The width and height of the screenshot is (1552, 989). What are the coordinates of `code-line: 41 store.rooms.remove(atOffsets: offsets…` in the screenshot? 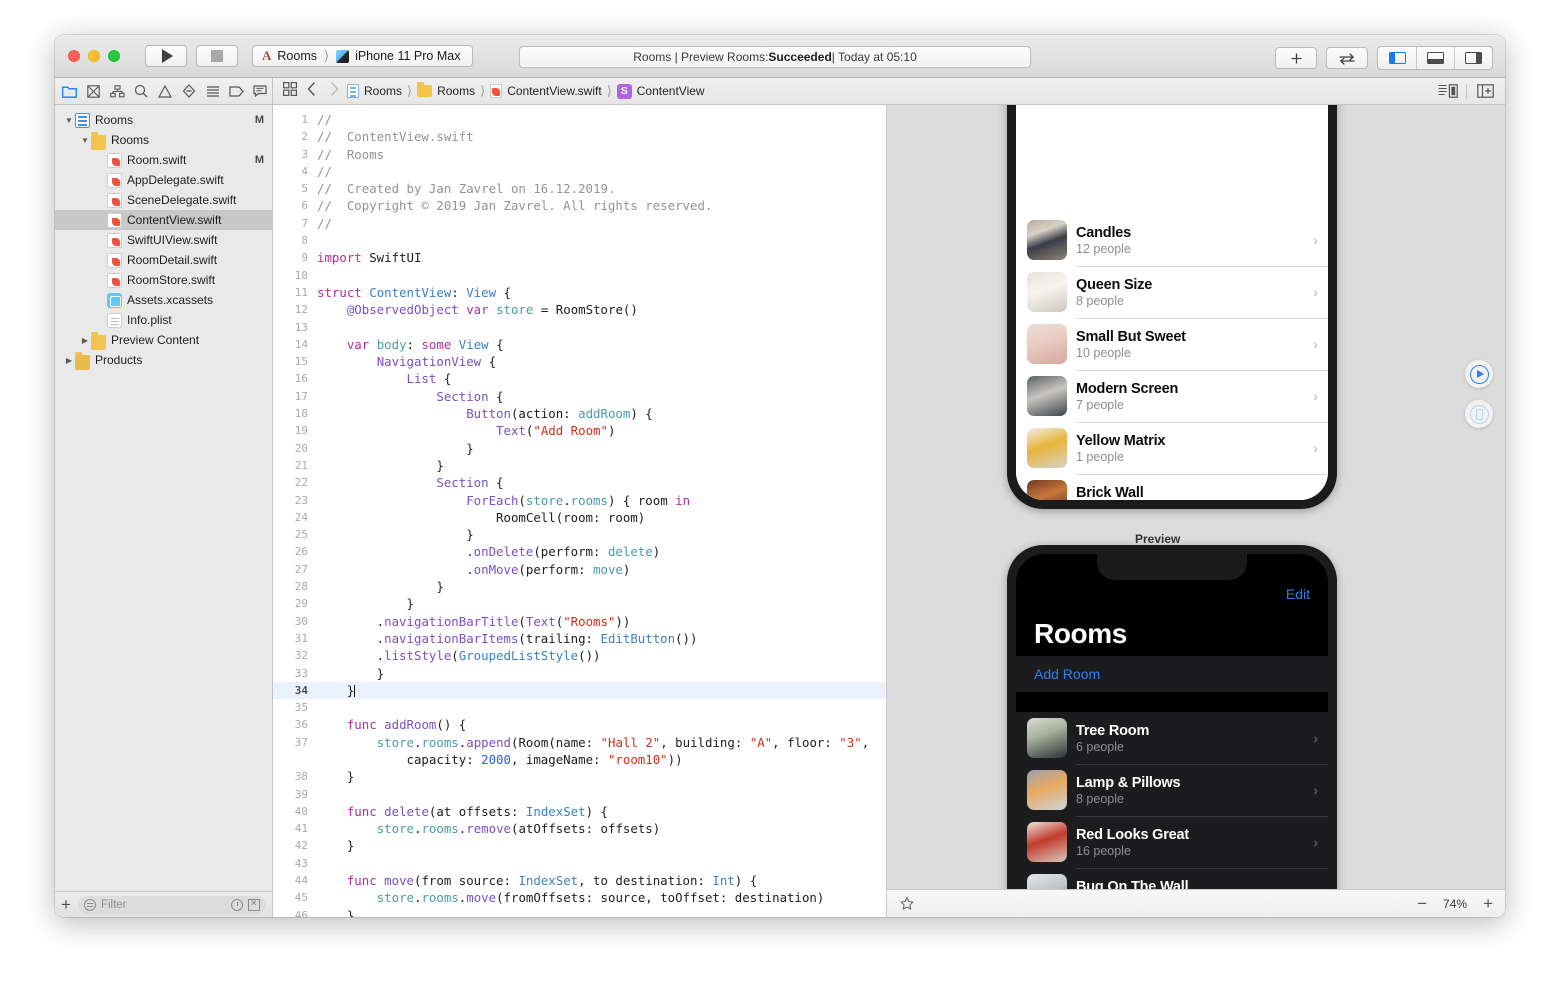 It's located at (579, 828).